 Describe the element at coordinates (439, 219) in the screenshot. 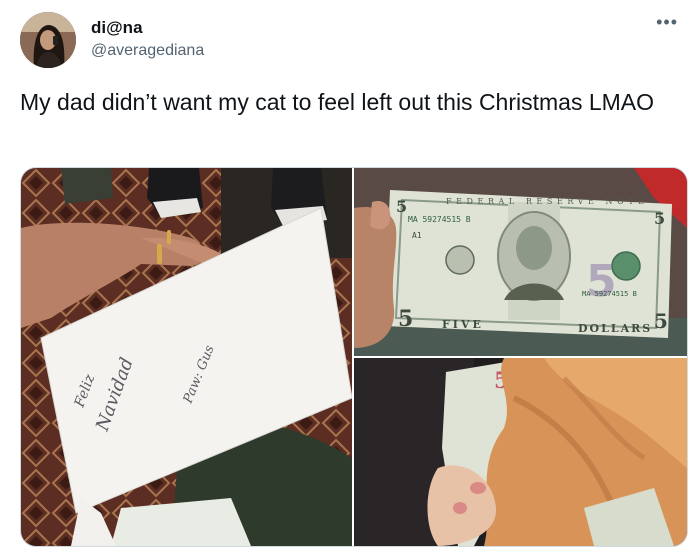

I see `bill-serial-left: MA 59274515 B` at that location.